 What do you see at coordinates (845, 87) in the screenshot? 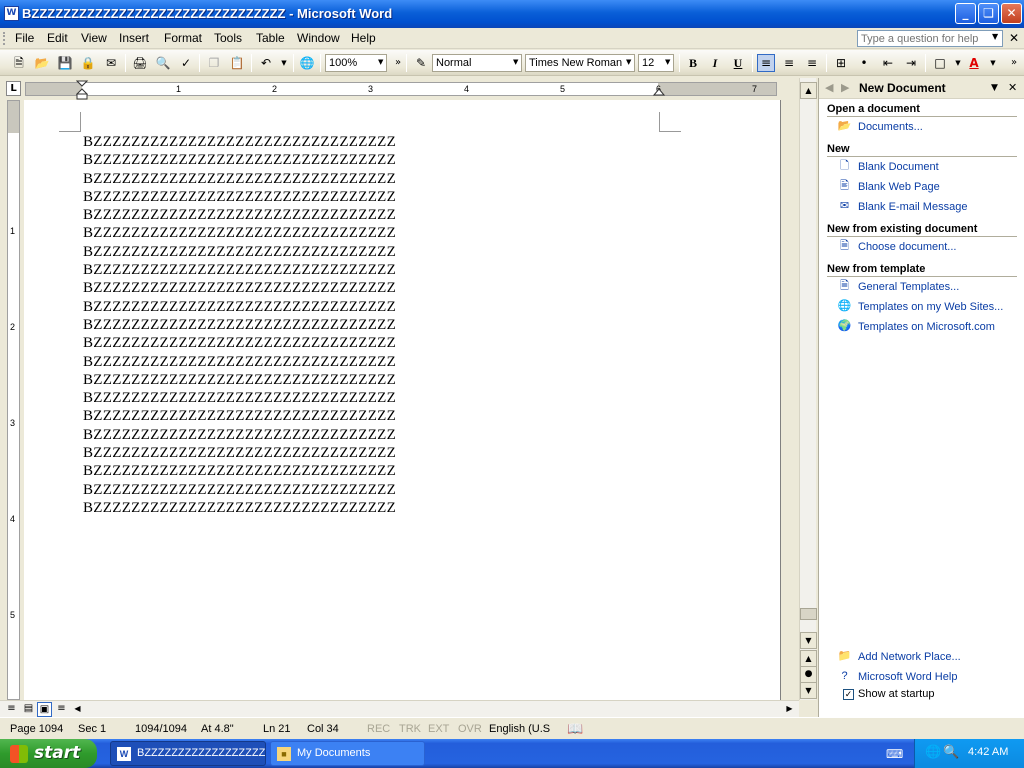
I see `forward-arrow-icon: ▶` at bounding box center [845, 87].